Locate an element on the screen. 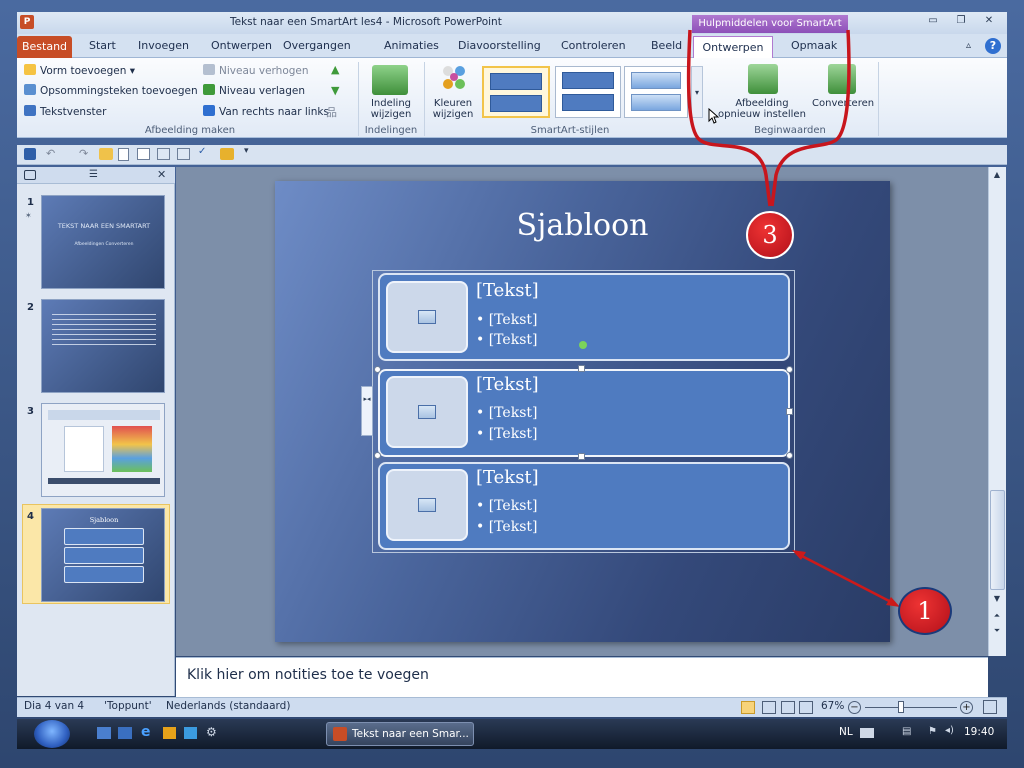 The height and width of the screenshot is (768, 1024). callout-badge-1: 1 is located at coordinates (925, 611).